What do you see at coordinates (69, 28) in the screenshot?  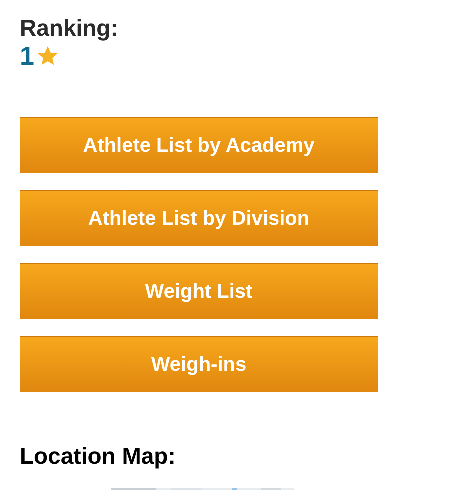 I see `ranking-label: Ranking:` at bounding box center [69, 28].